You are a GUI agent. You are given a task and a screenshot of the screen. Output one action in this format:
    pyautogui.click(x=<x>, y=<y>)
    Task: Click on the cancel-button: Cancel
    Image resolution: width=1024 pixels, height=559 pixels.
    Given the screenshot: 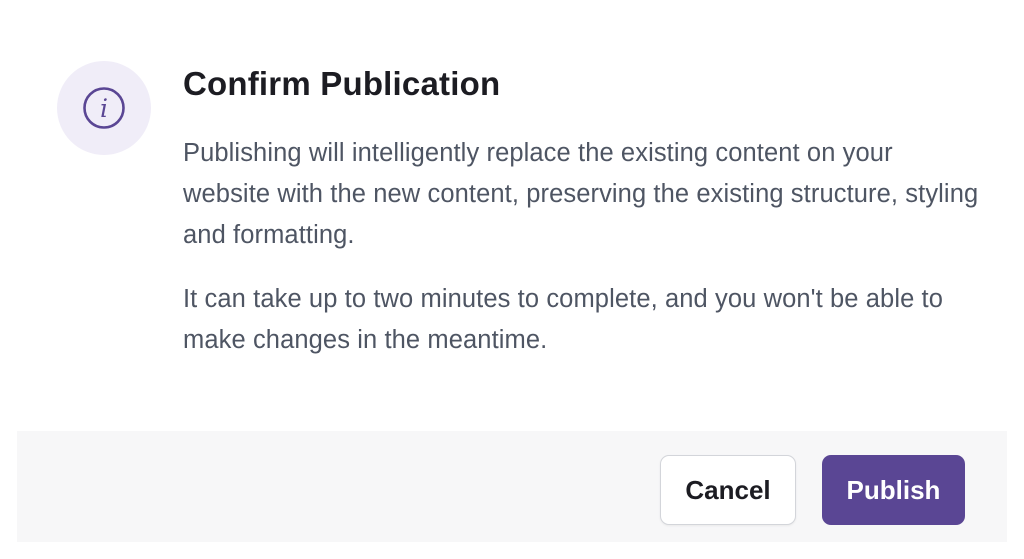 What is the action you would take?
    pyautogui.click(x=728, y=490)
    